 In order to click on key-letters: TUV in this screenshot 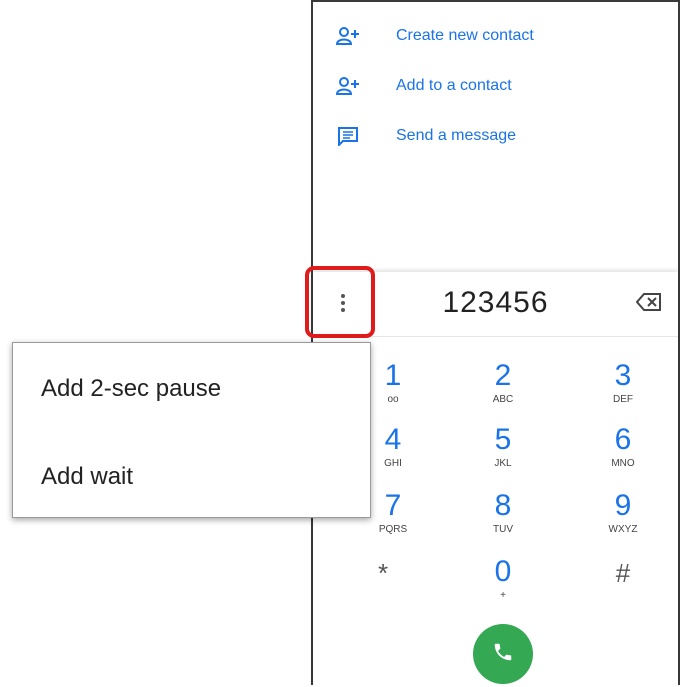, I will do `click(503, 529)`.